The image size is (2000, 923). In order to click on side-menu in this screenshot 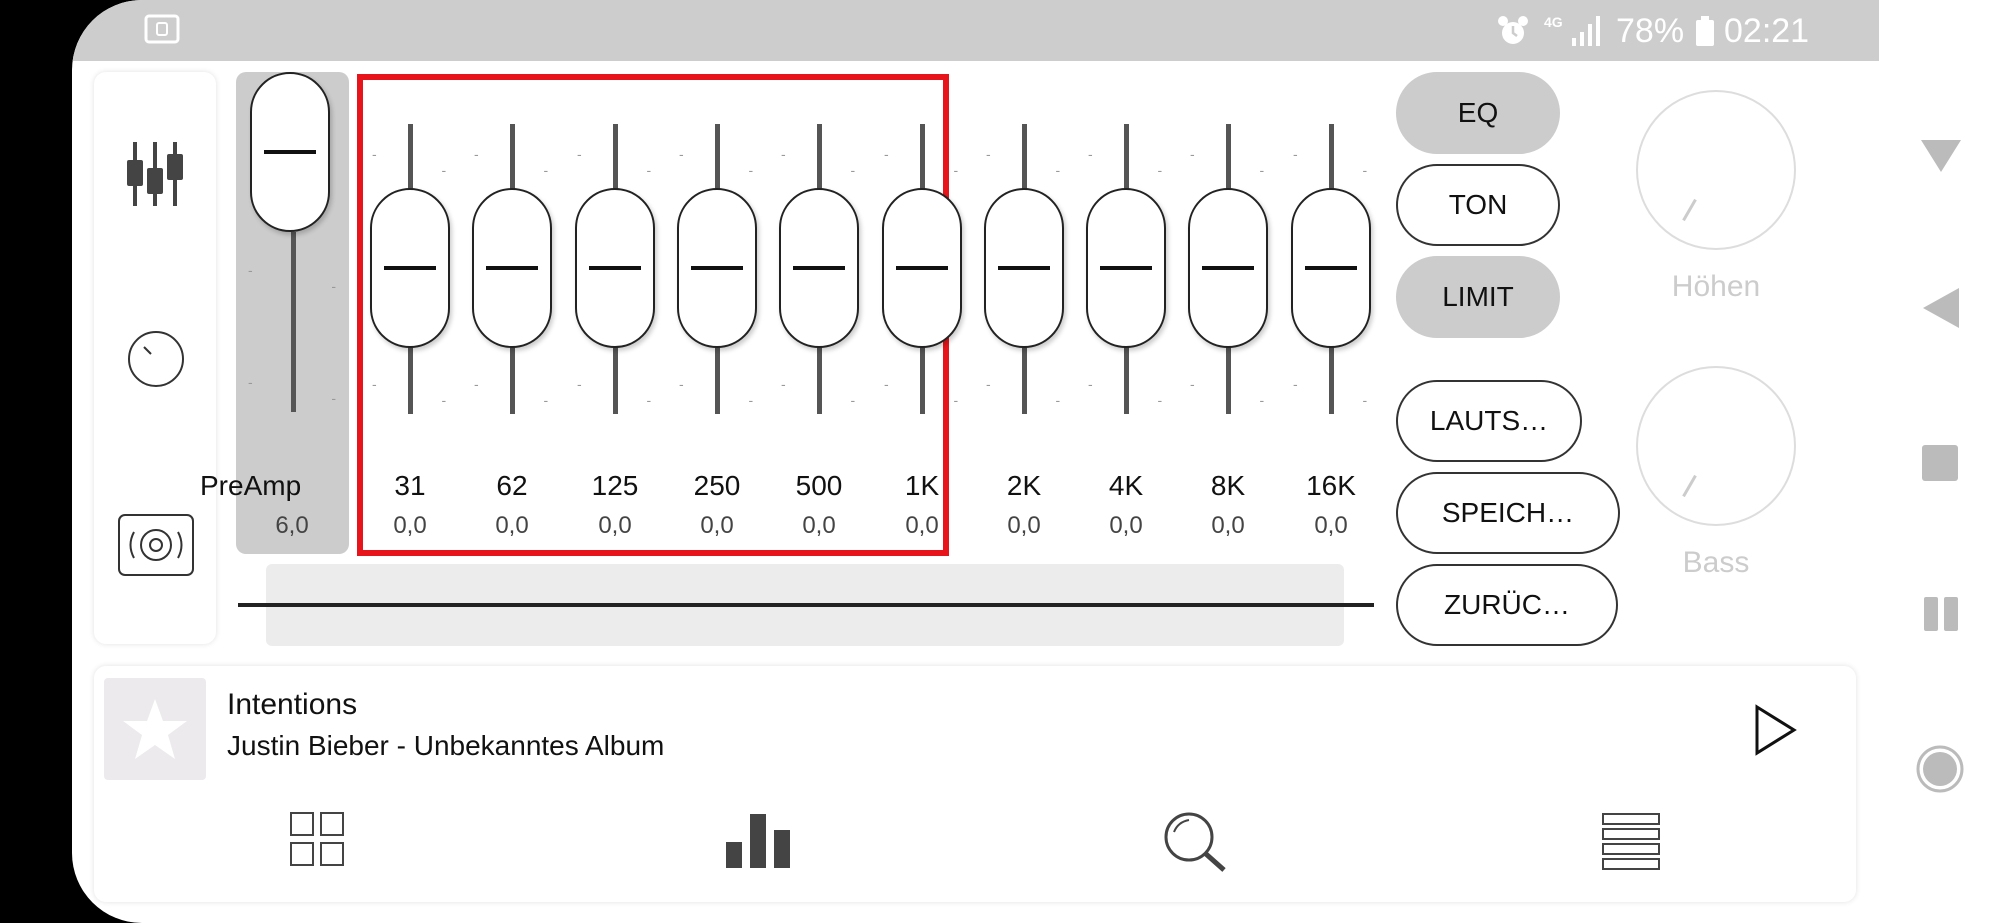, I will do `click(155, 358)`.